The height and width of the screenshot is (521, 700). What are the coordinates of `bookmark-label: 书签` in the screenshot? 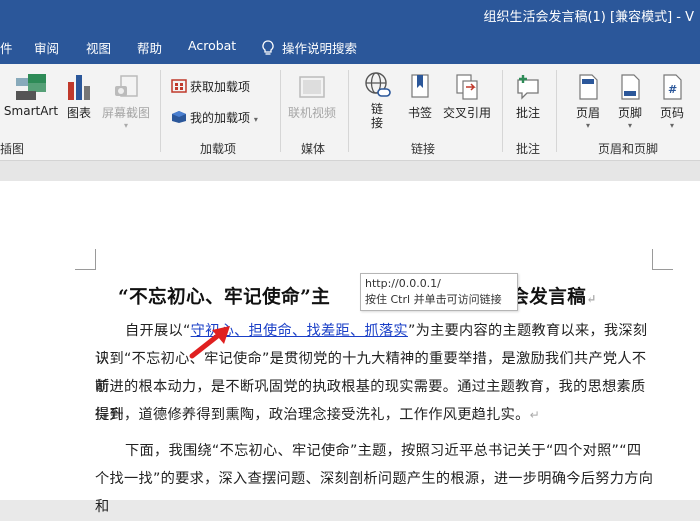 It's located at (419, 113).